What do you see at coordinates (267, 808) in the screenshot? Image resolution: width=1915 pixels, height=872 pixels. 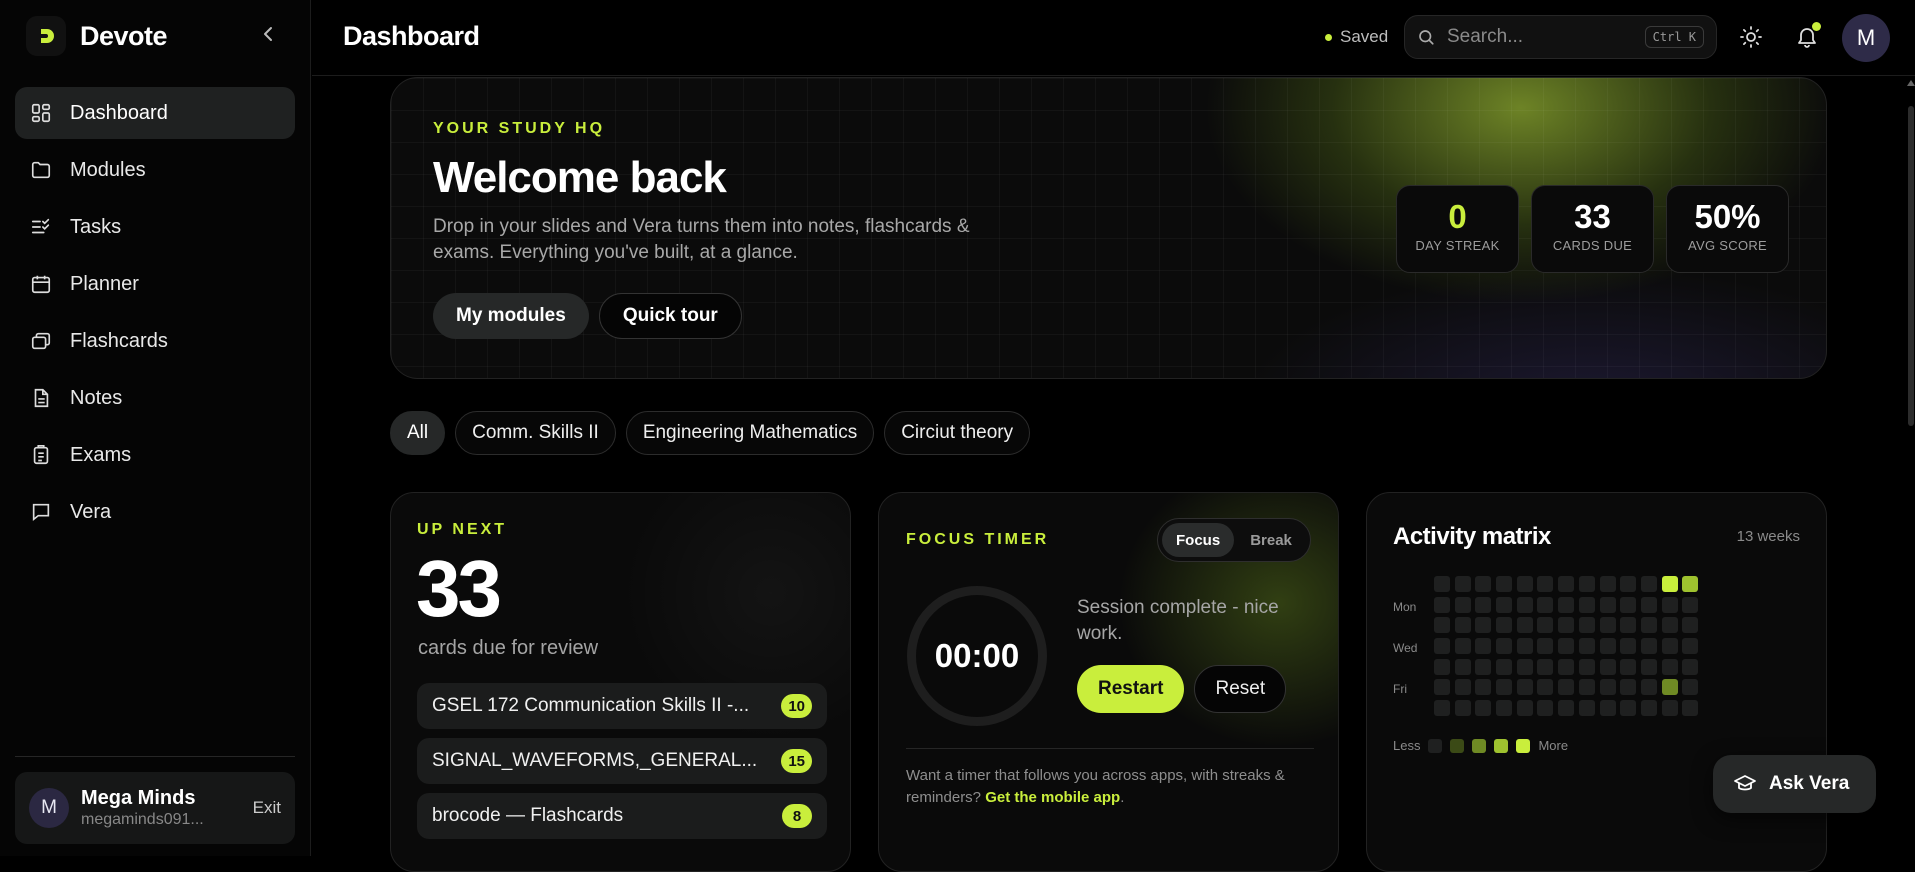 I see `exit-button: Exit` at bounding box center [267, 808].